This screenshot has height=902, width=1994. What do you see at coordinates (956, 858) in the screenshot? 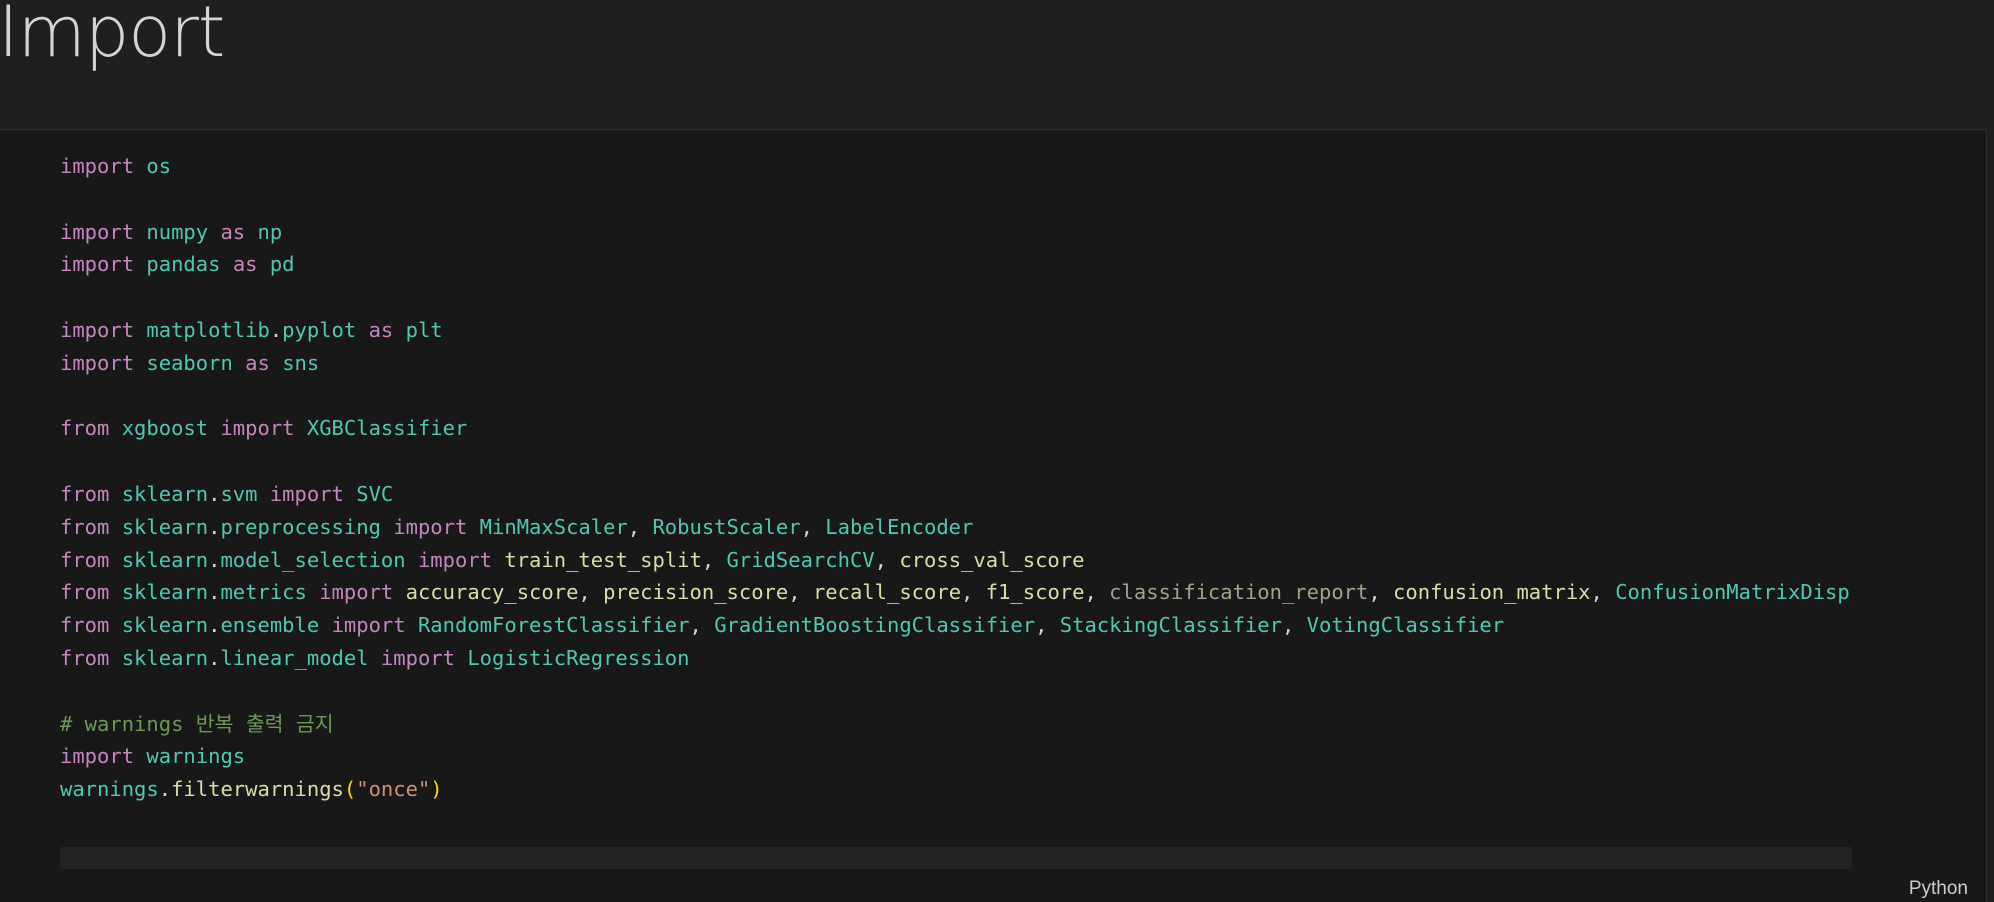
I see `current-line-highlight` at bounding box center [956, 858].